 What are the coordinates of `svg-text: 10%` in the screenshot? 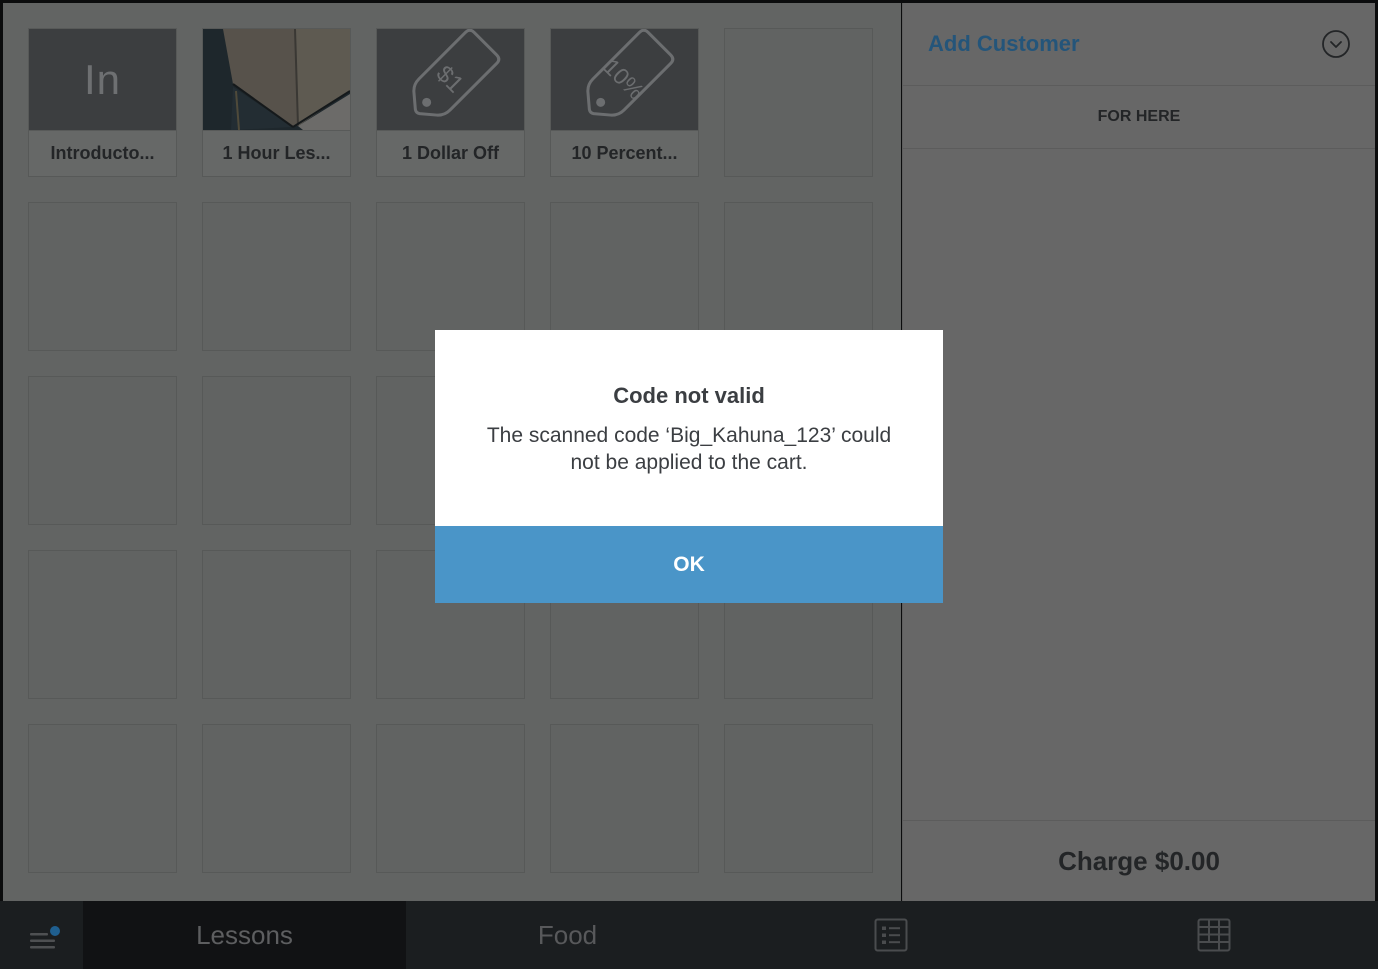 It's located at (624, 79).